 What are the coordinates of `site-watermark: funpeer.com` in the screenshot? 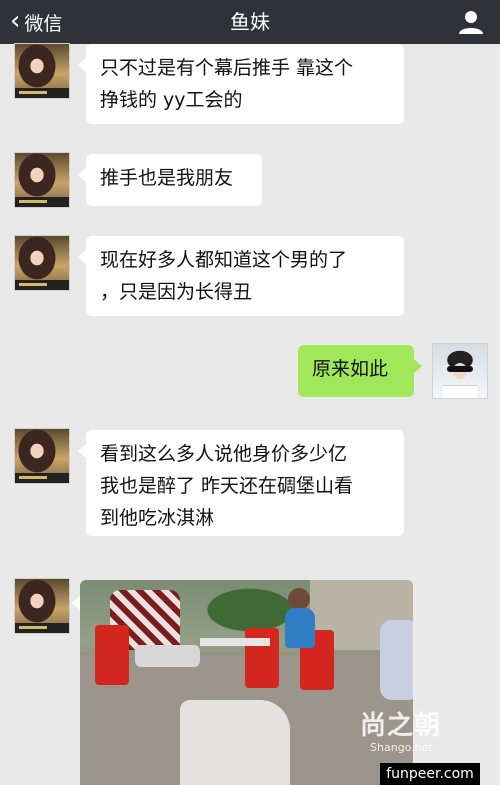 It's located at (430, 774).